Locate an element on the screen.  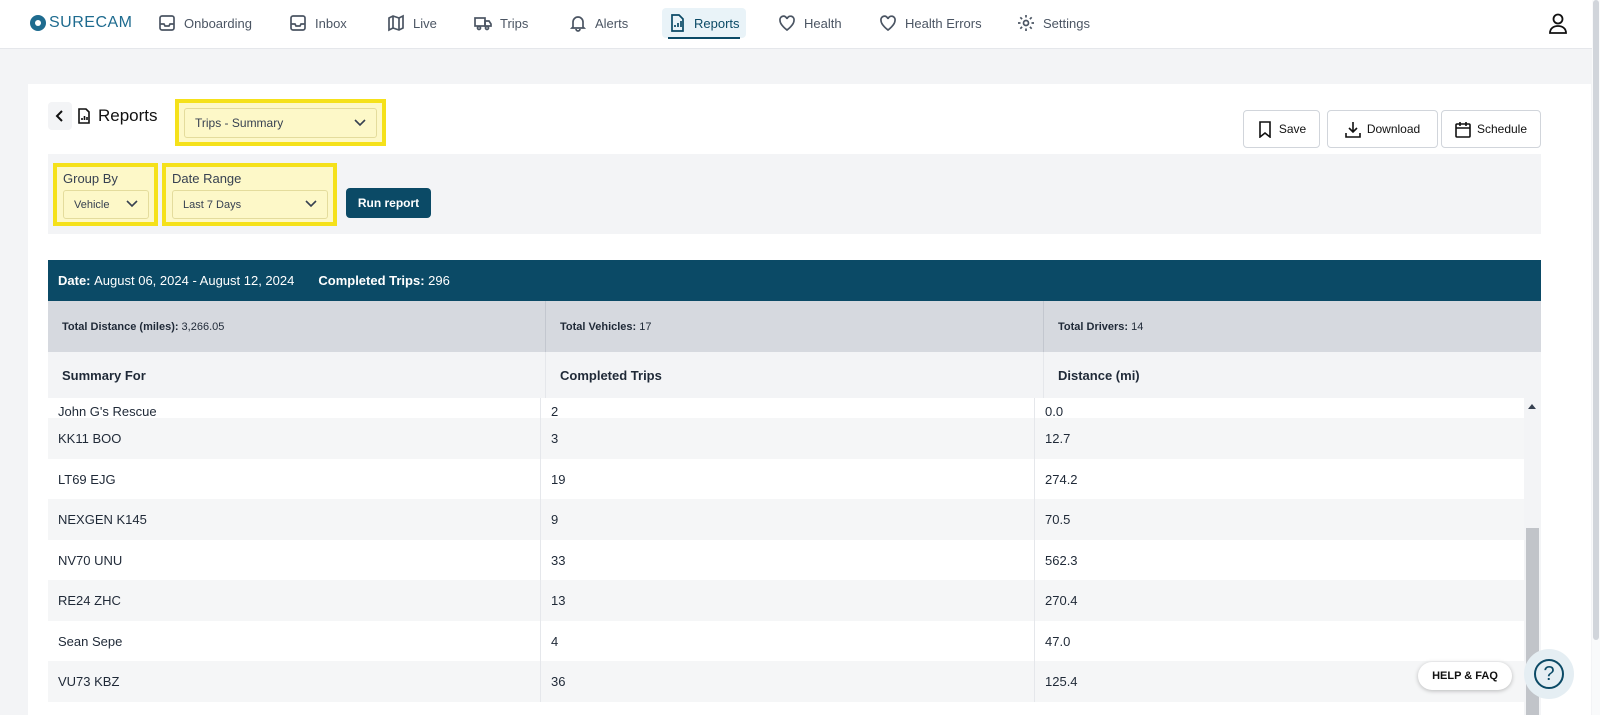
cell-completed-trips: 4 is located at coordinates (788, 641).